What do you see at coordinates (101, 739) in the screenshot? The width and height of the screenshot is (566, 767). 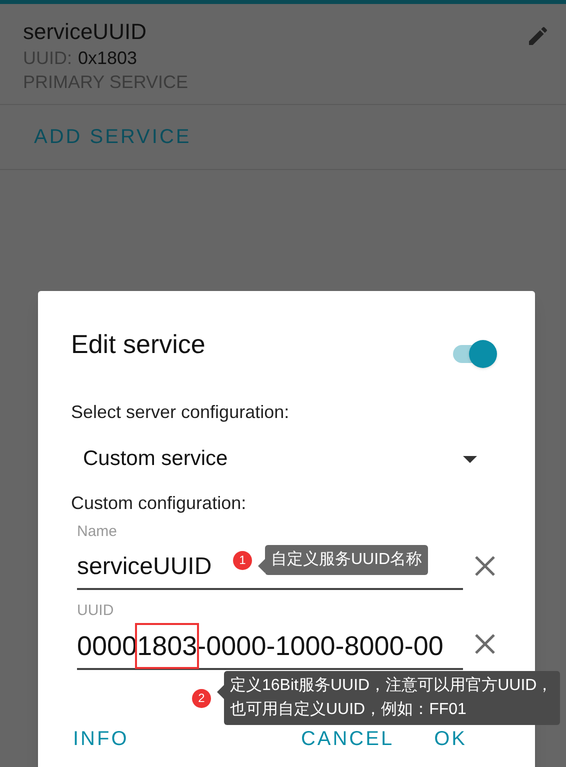 I see `dialog-button: INFO` at bounding box center [101, 739].